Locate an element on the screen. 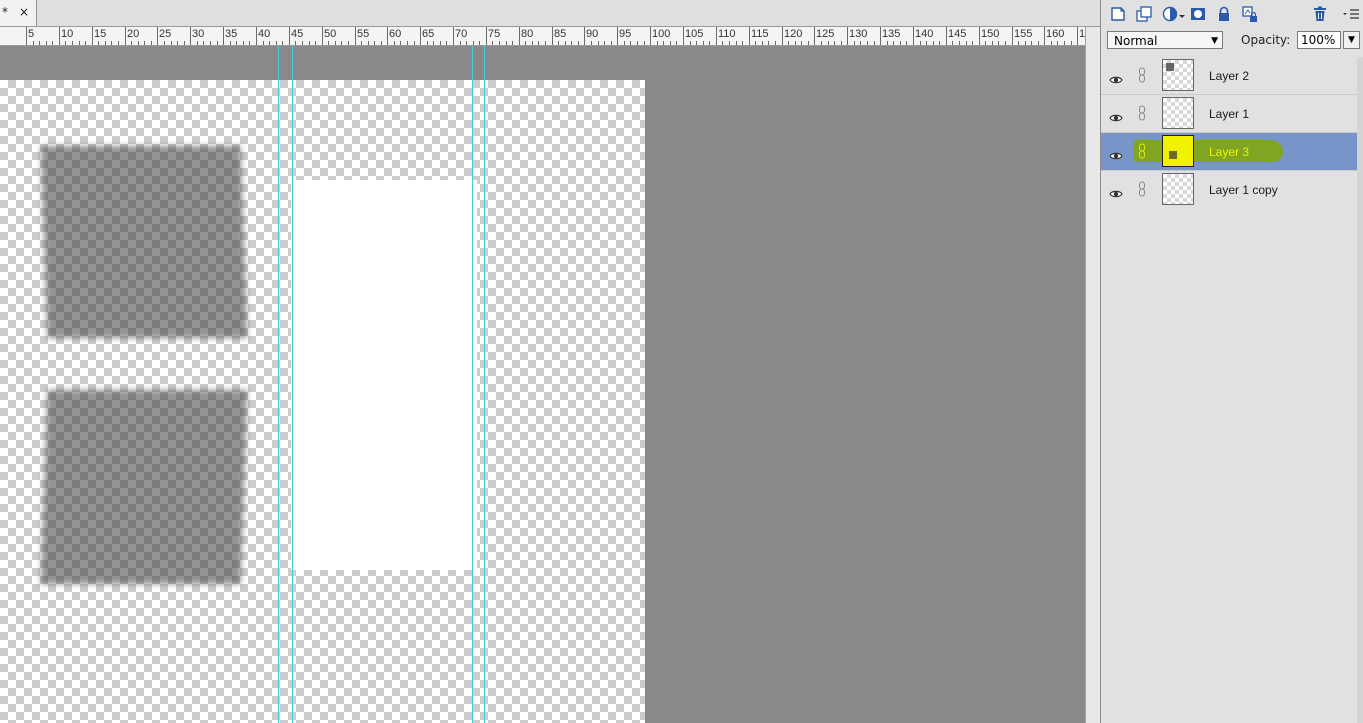  layer-row-selected: Layer 3 is located at coordinates (1229, 152).